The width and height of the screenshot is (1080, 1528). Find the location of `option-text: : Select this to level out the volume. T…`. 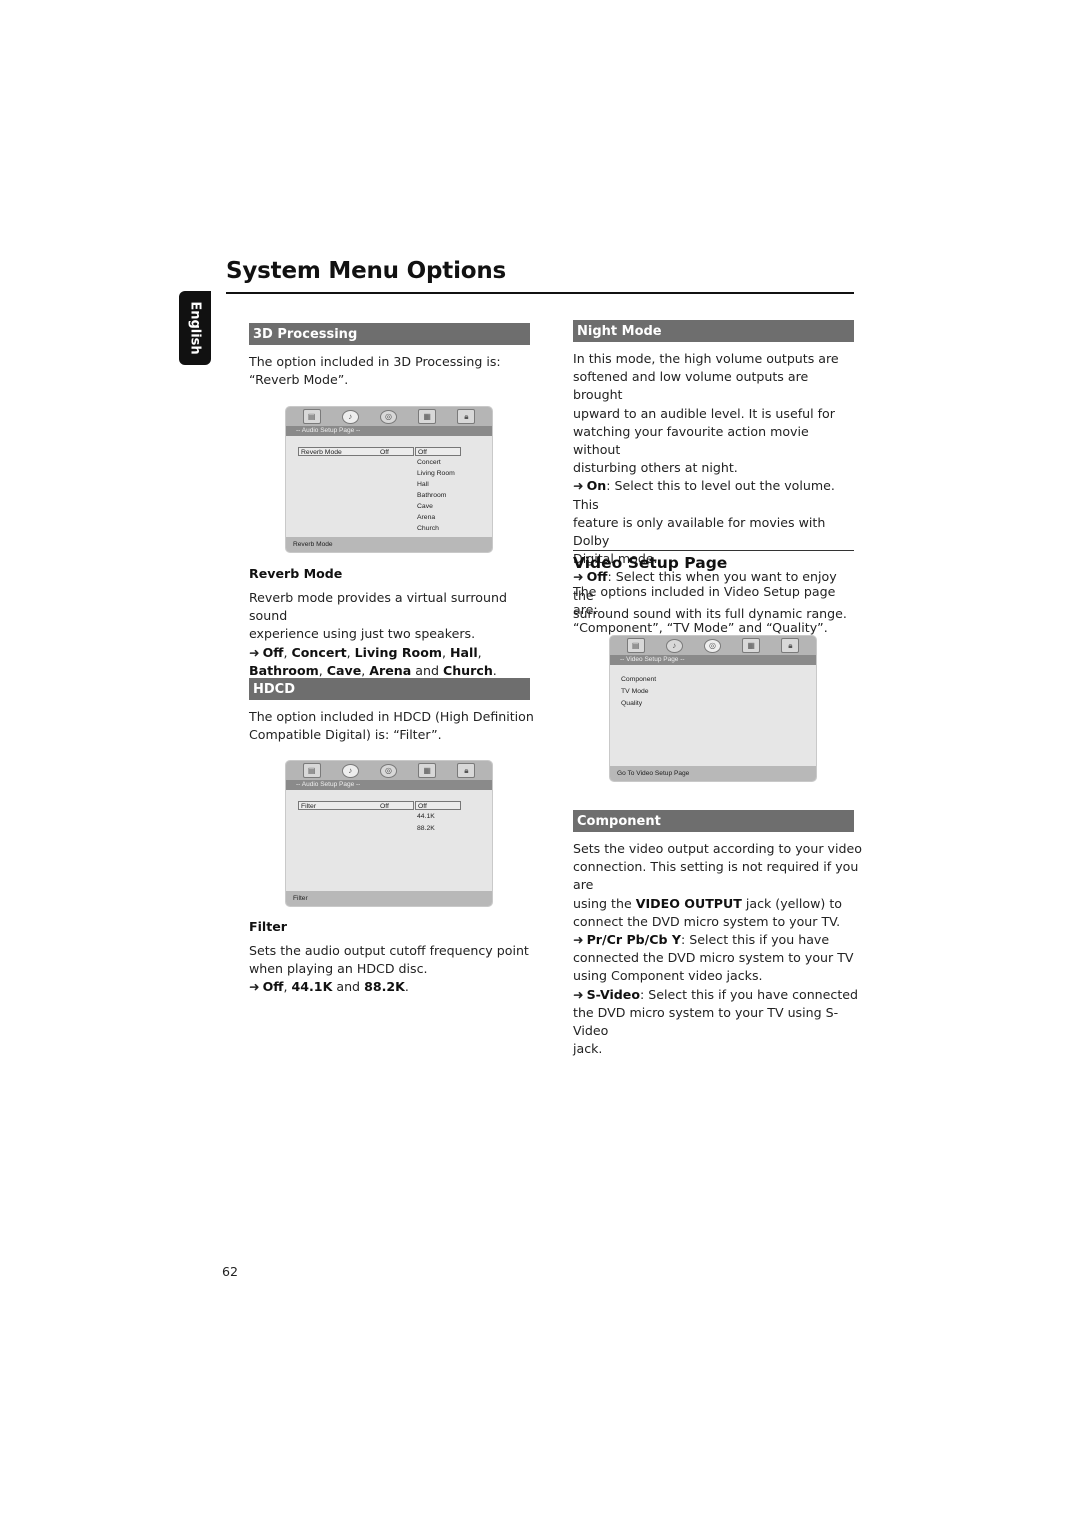

option-text: : Select this to level out the volume. T… is located at coordinates (704, 495).